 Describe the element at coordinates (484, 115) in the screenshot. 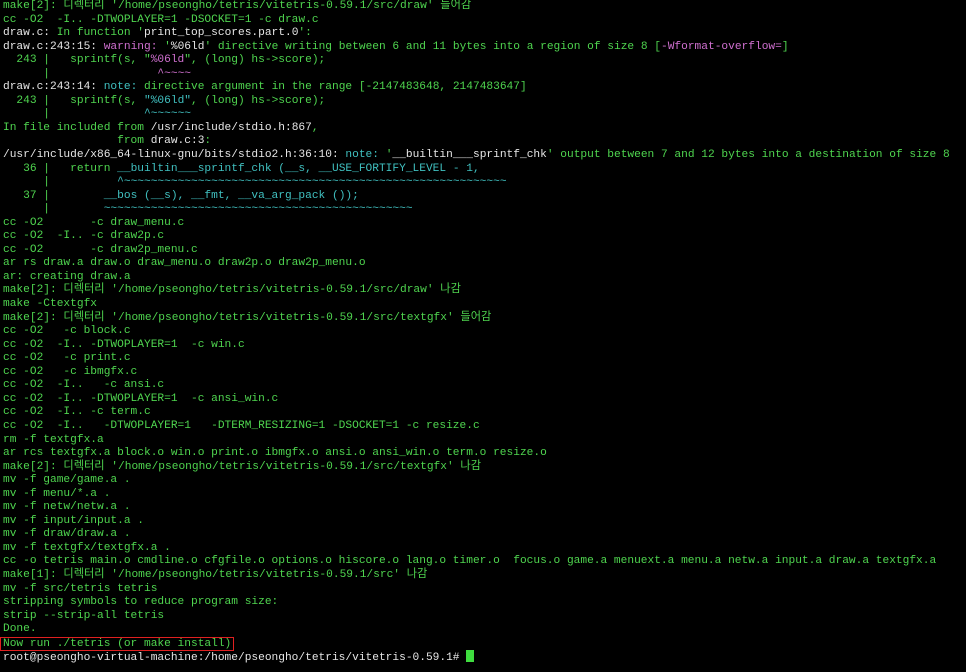

I see `terminal-line: | ^~~~~~~` at that location.